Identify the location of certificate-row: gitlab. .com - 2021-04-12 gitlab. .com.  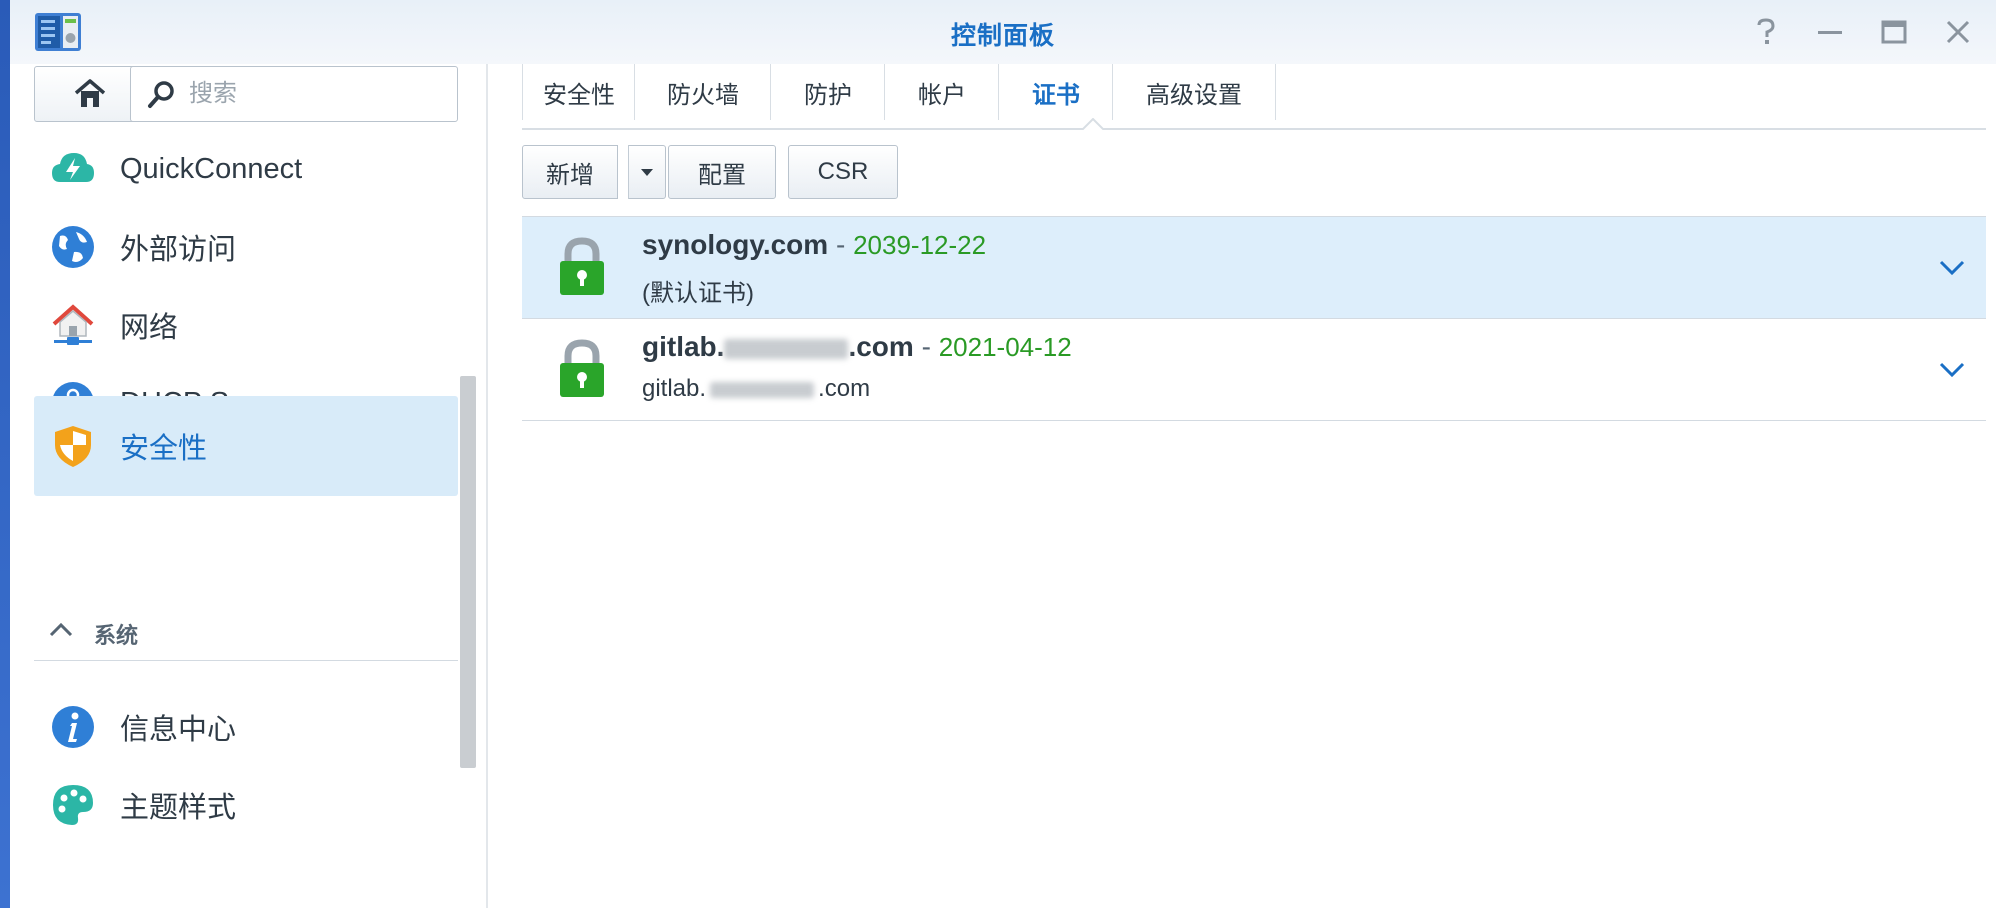
(1254, 370).